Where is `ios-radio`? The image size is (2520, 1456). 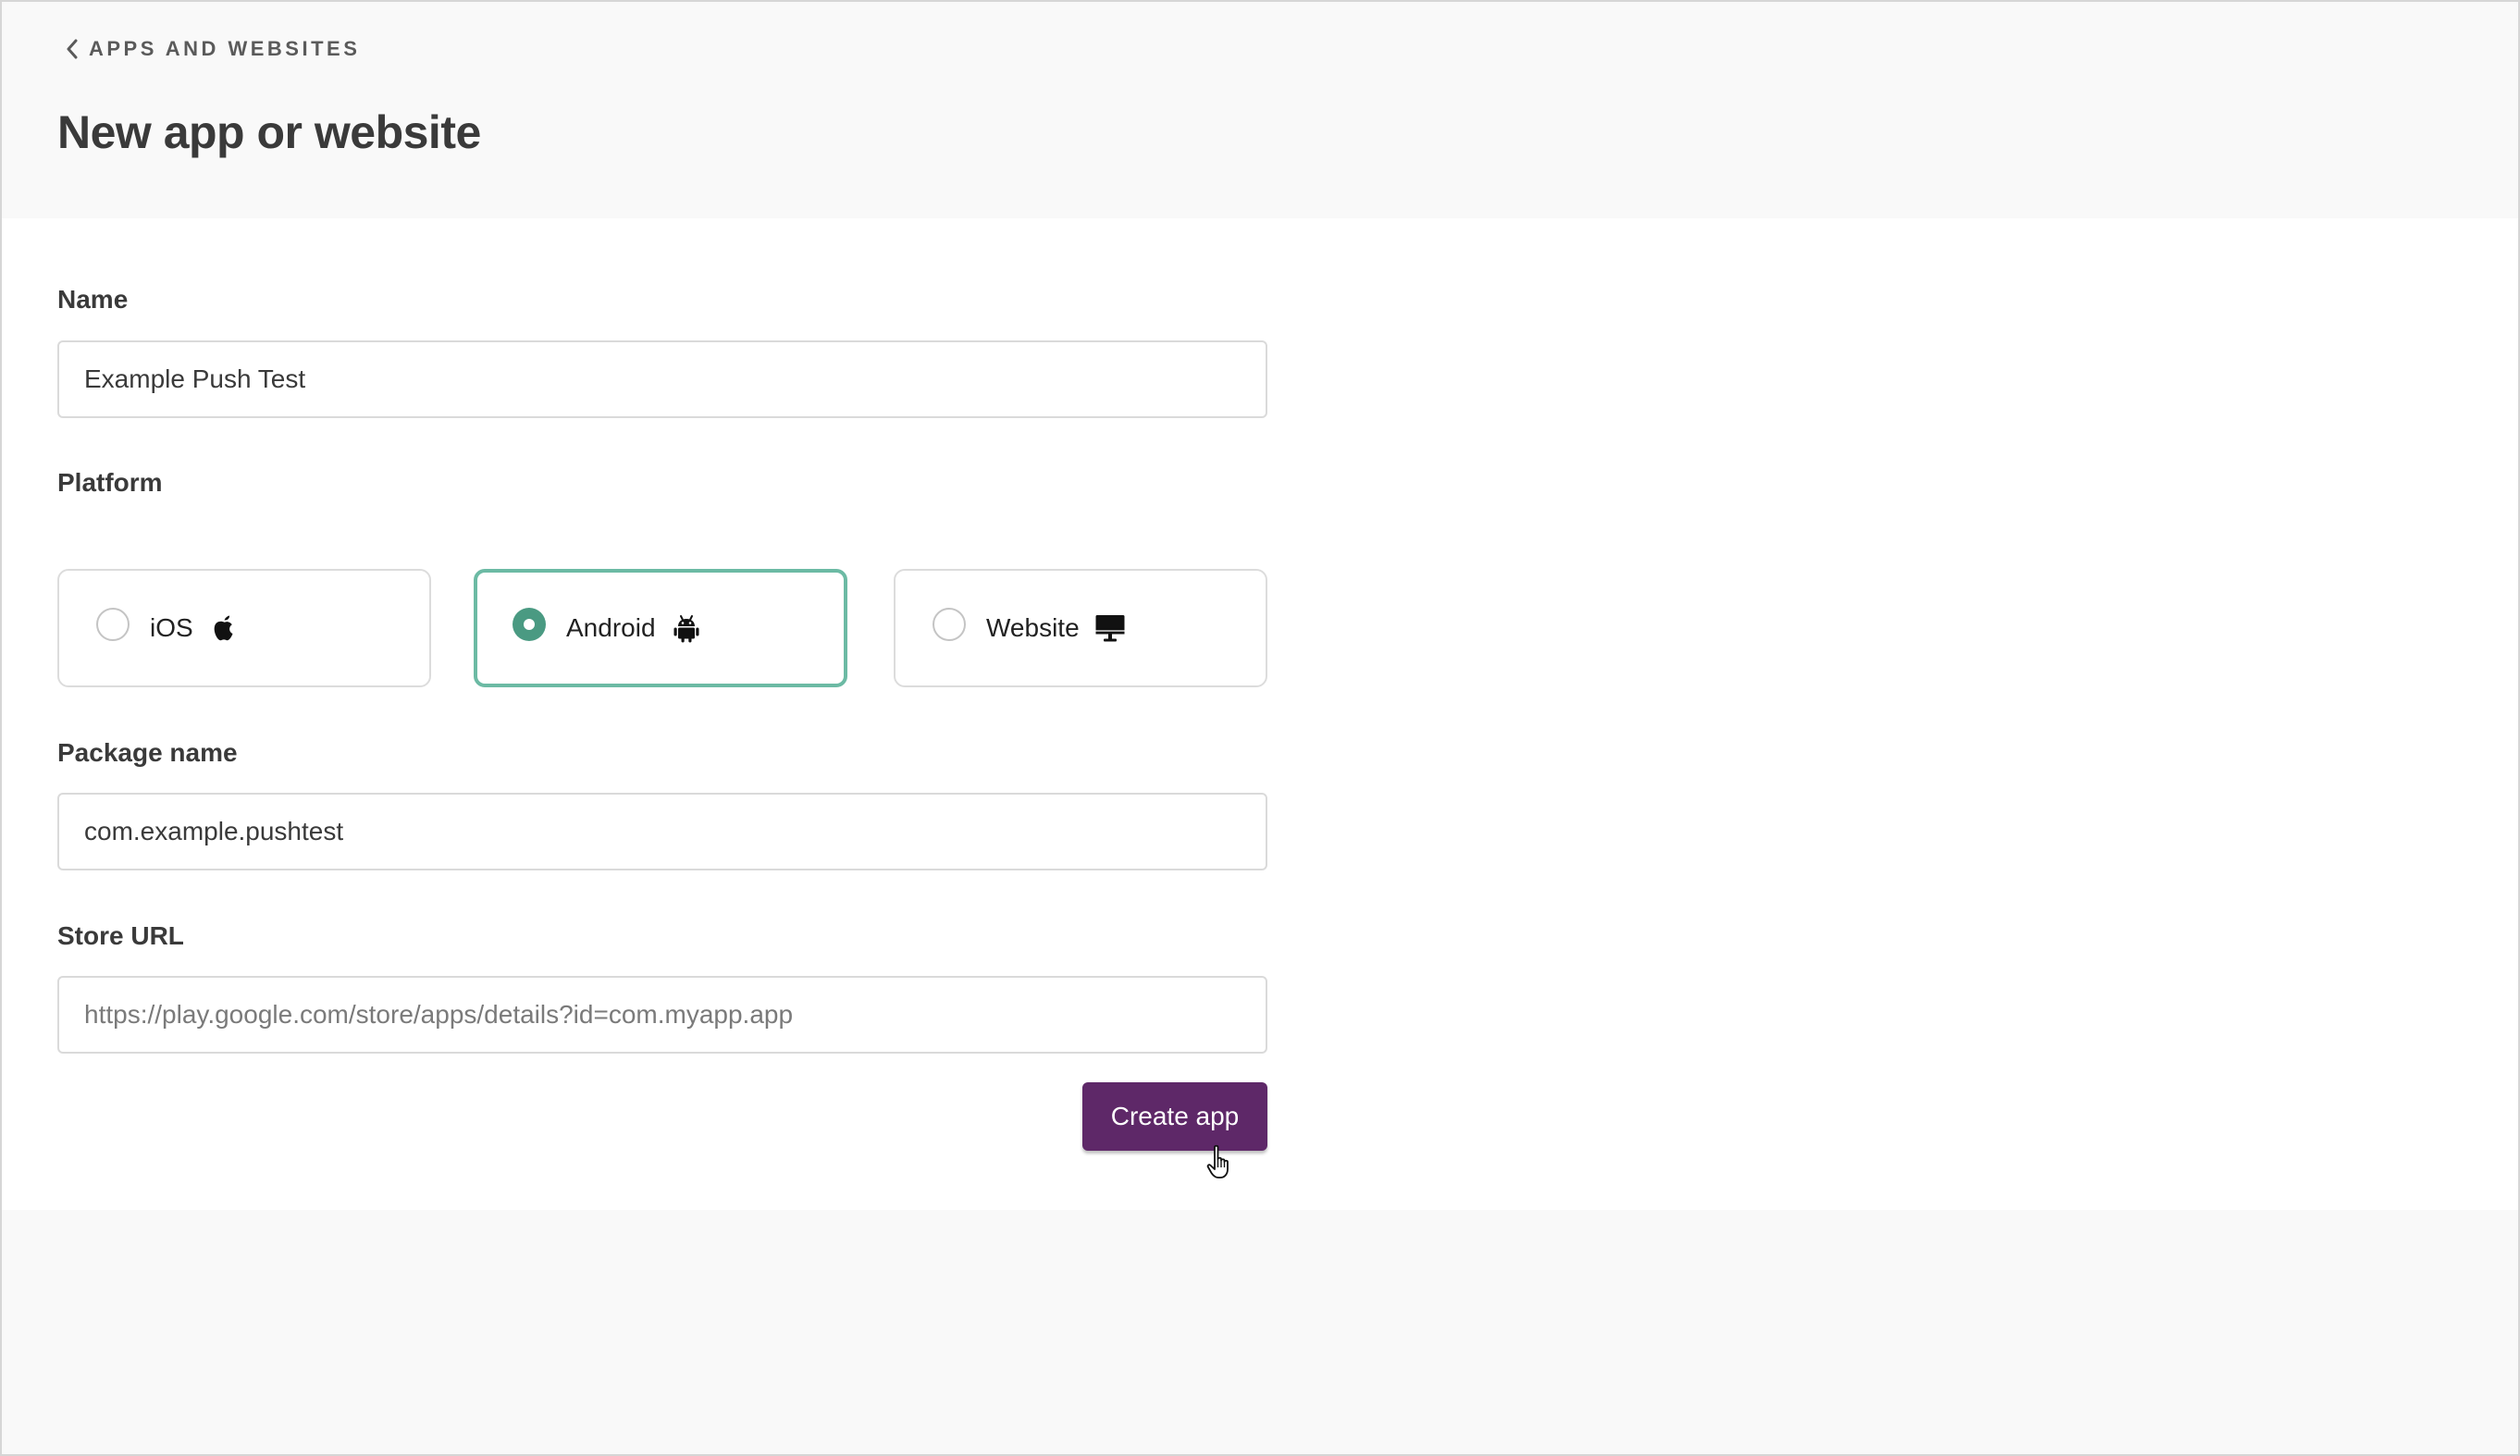 ios-radio is located at coordinates (113, 624).